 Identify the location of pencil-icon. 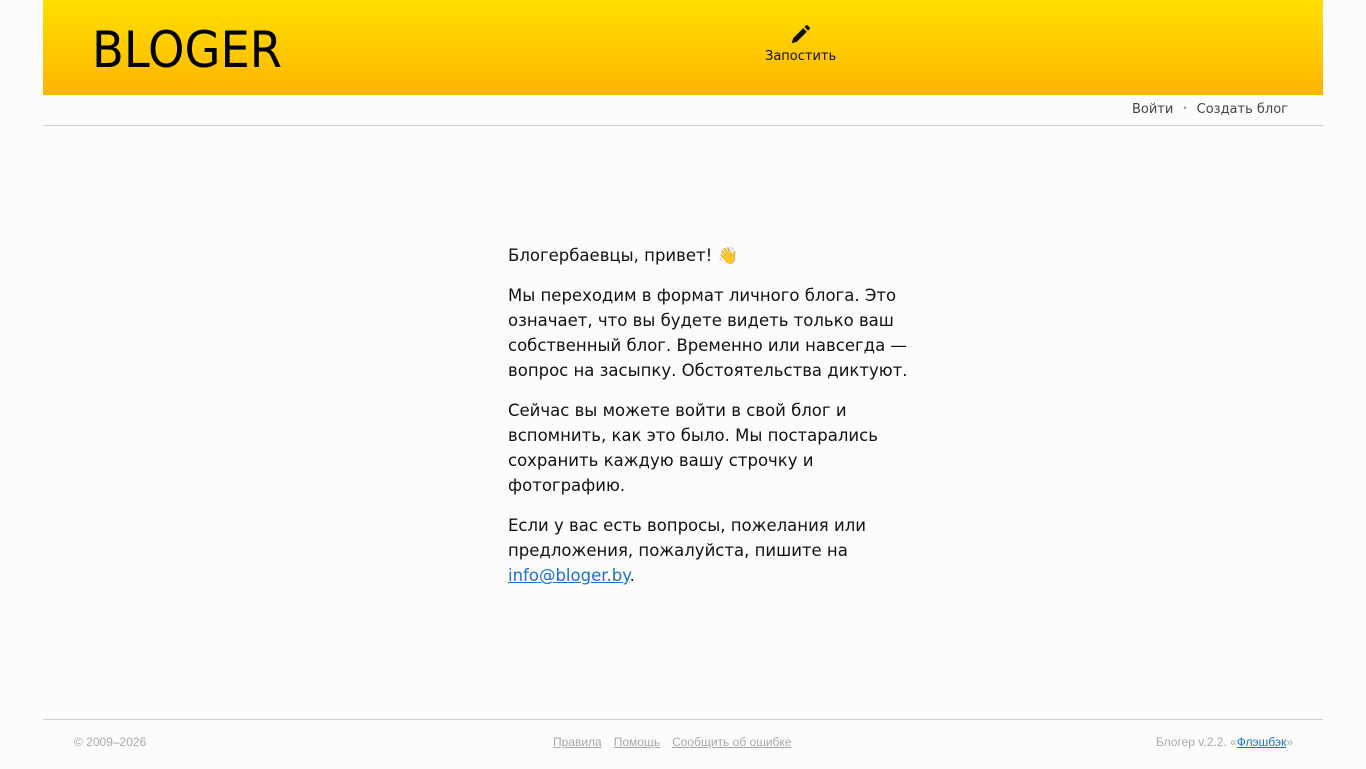
(801, 34).